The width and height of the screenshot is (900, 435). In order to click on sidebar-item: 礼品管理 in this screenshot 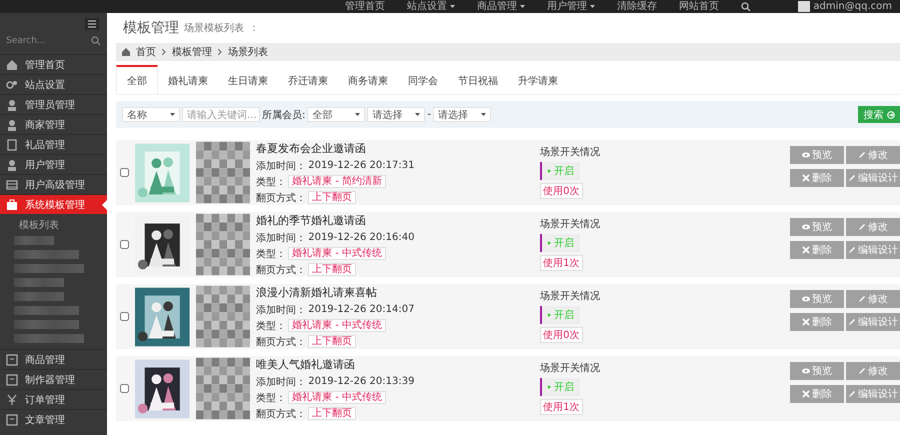, I will do `click(53, 144)`.